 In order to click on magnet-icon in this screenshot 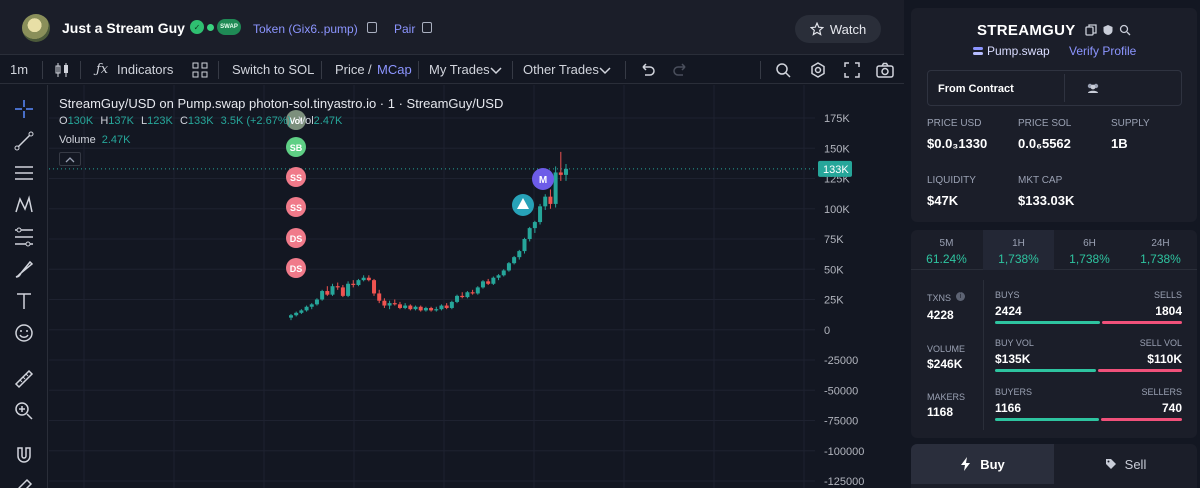, I will do `click(24, 455)`.